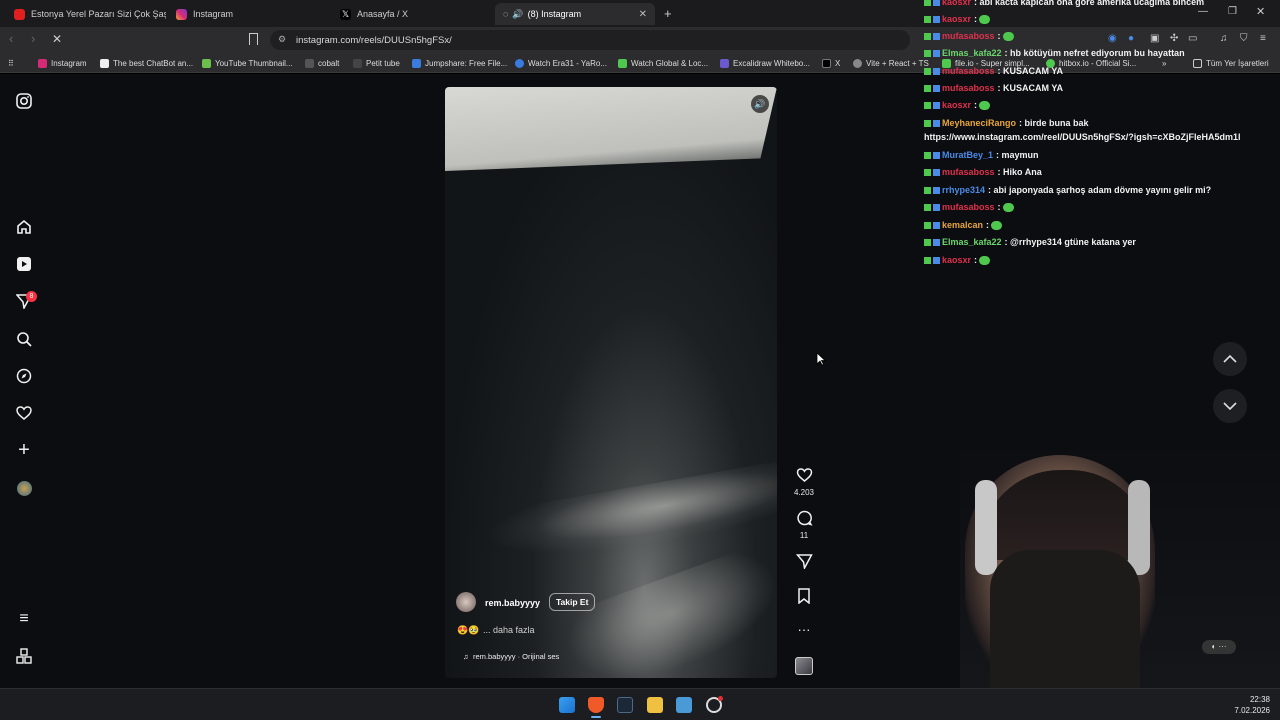 The height and width of the screenshot is (720, 1280). Describe the element at coordinates (1139, 527) in the screenshot. I see `headphone-right-shape` at that location.